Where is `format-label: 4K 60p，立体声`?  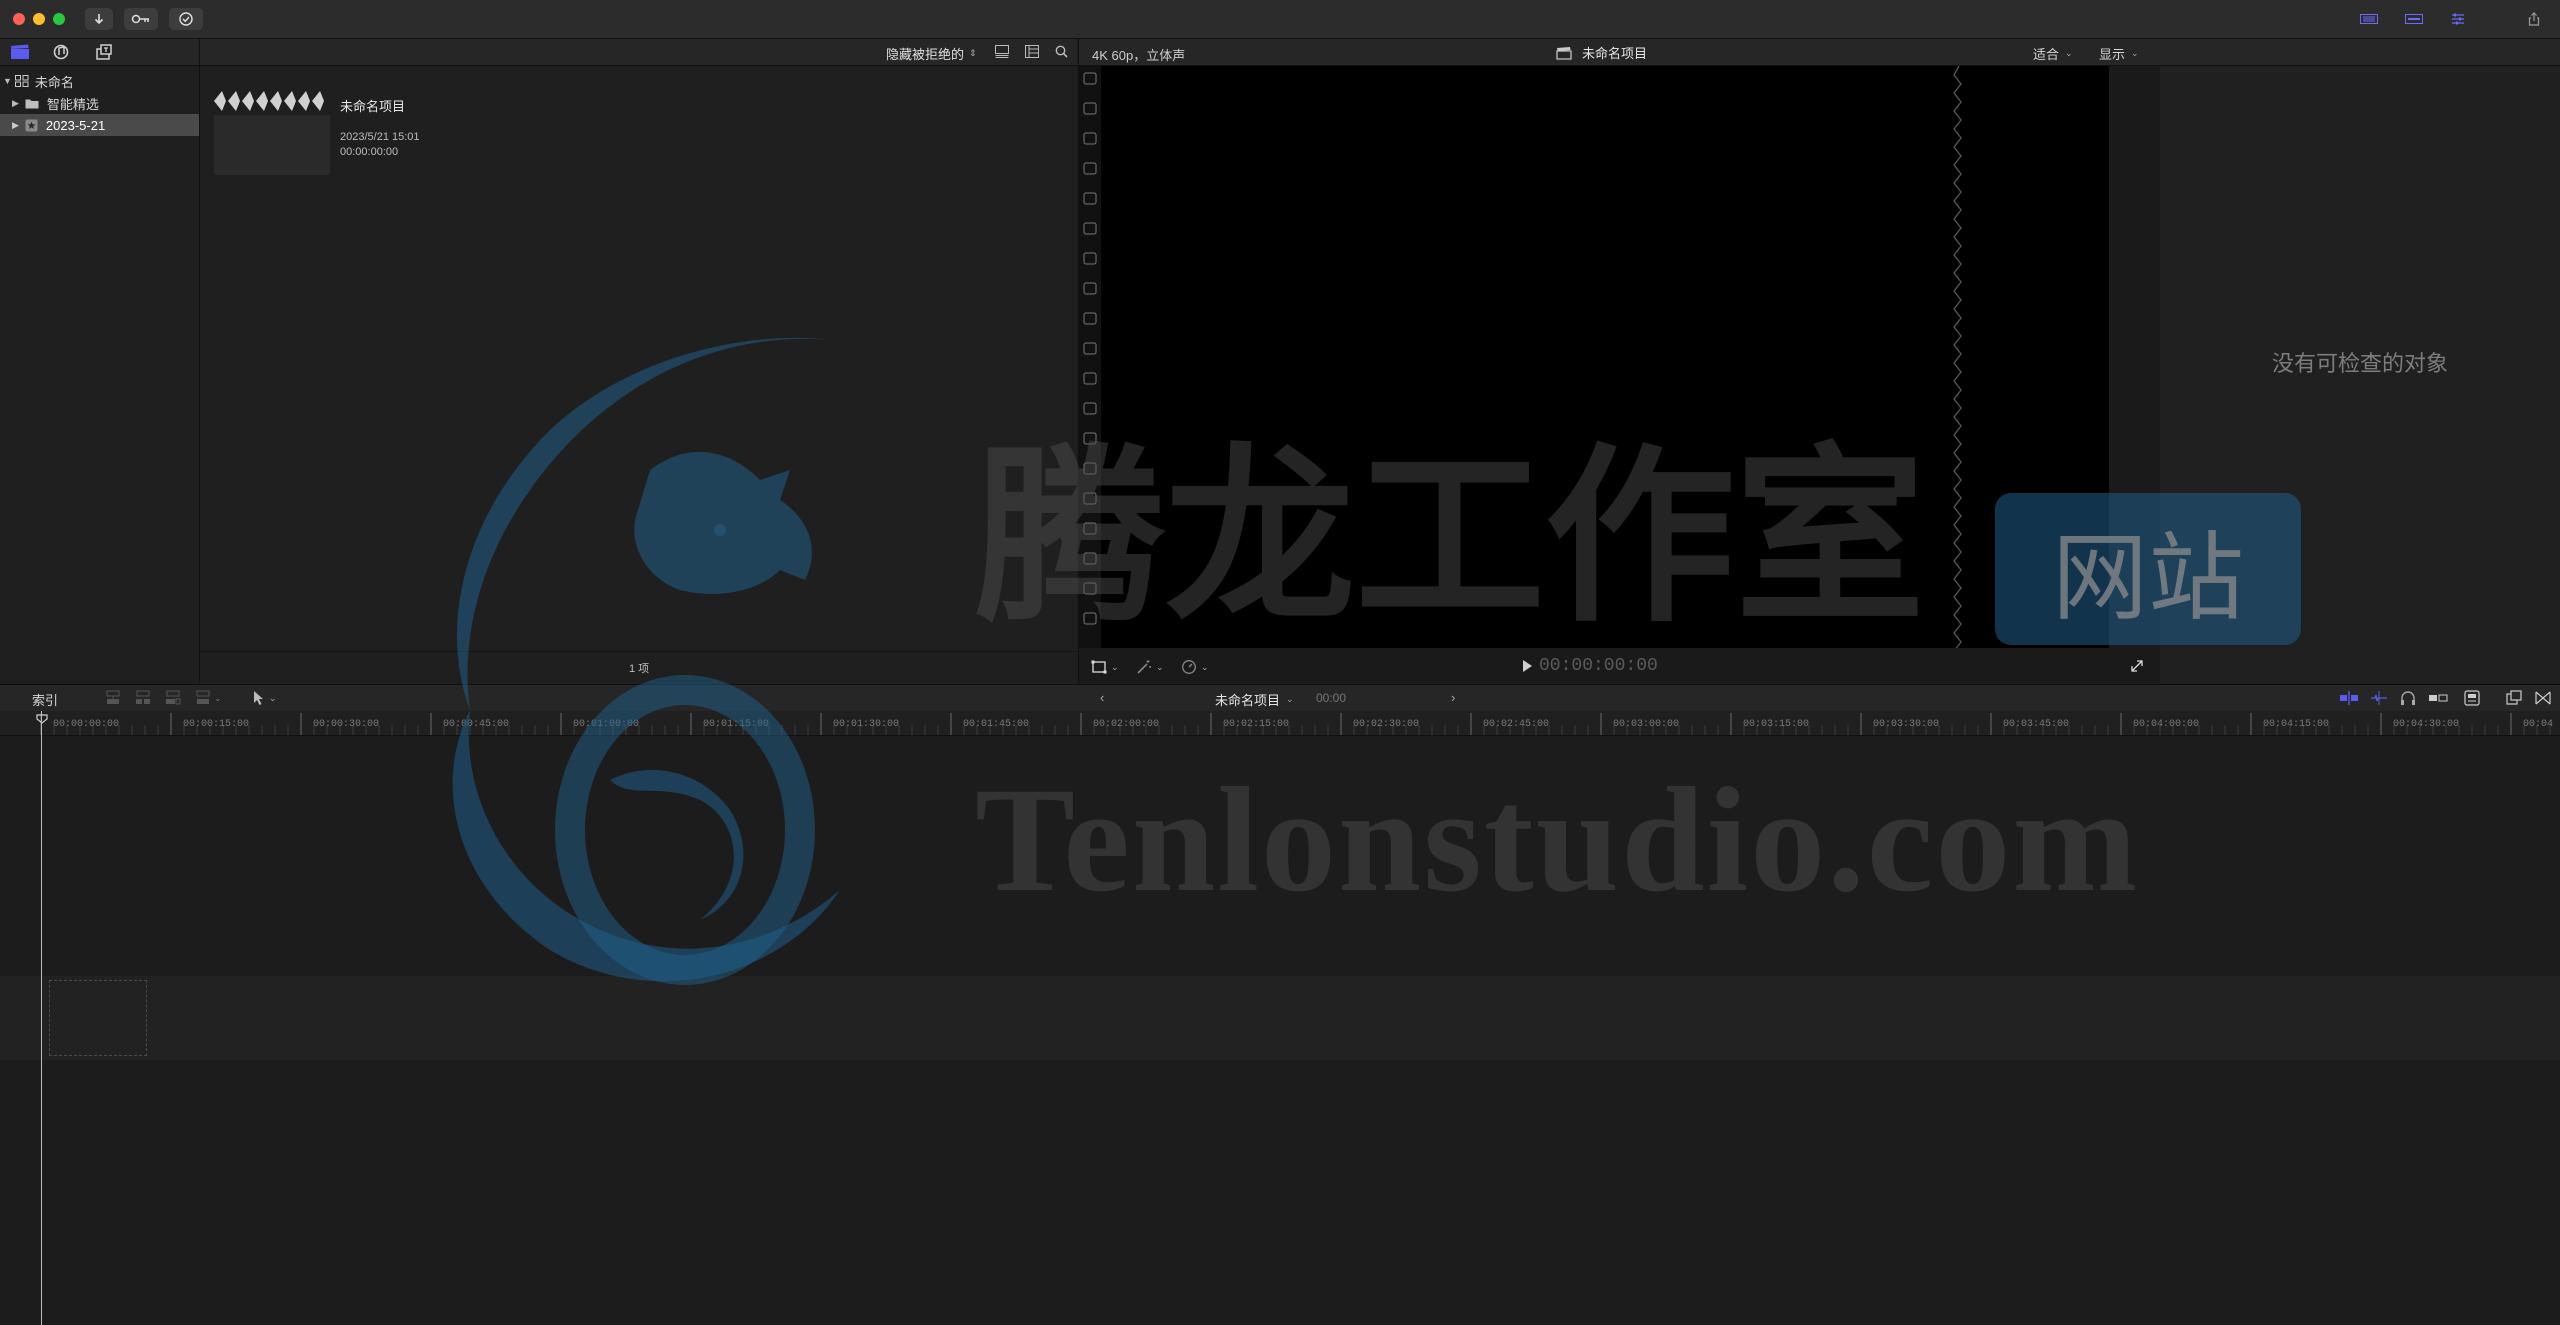 format-label: 4K 60p，立体声 is located at coordinates (1139, 55).